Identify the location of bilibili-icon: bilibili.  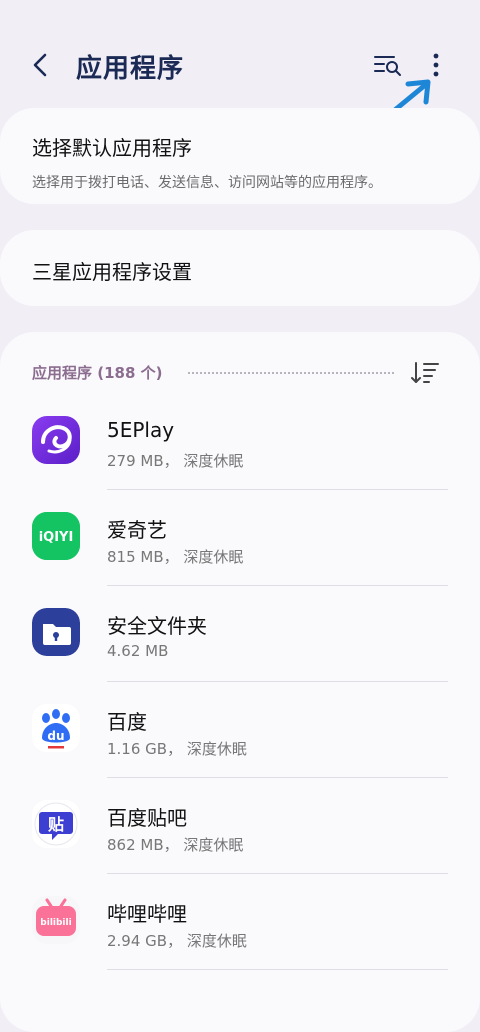
(56, 920).